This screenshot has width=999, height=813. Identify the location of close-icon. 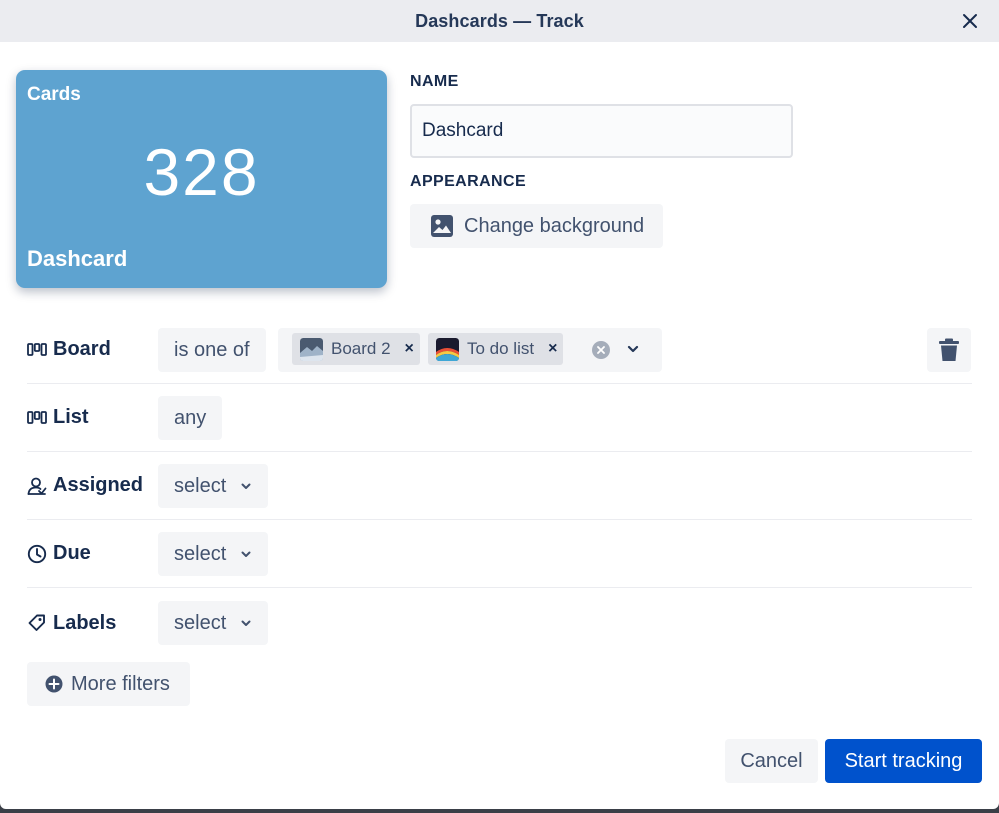
(970, 21).